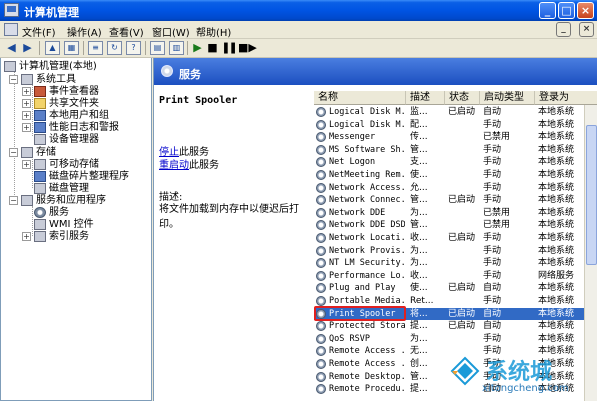  What do you see at coordinates (247, 48) in the screenshot?
I see `restart-service-icon: ■▶` at bounding box center [247, 48].